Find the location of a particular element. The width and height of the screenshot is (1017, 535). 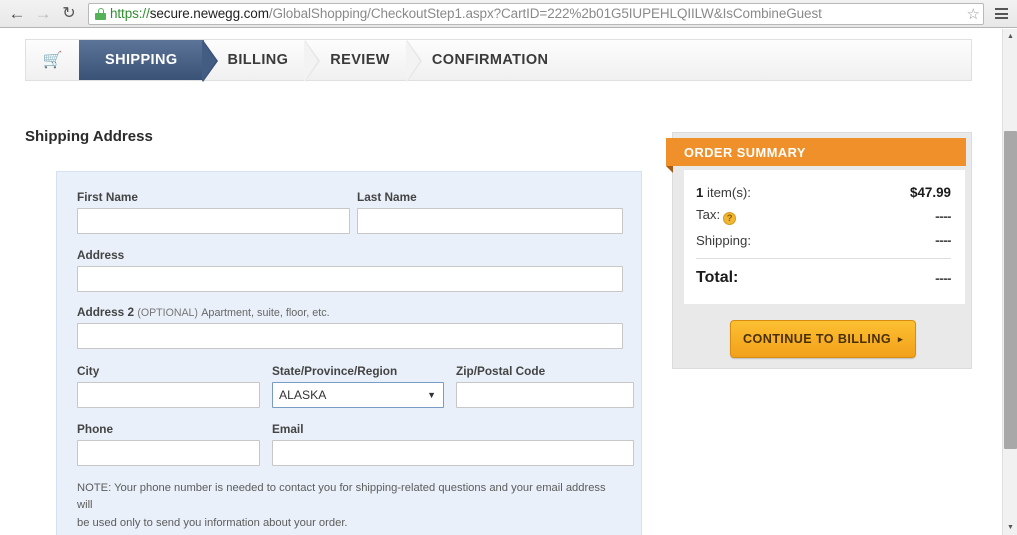

zip-label: Zip/Postal Code is located at coordinates (501, 371).